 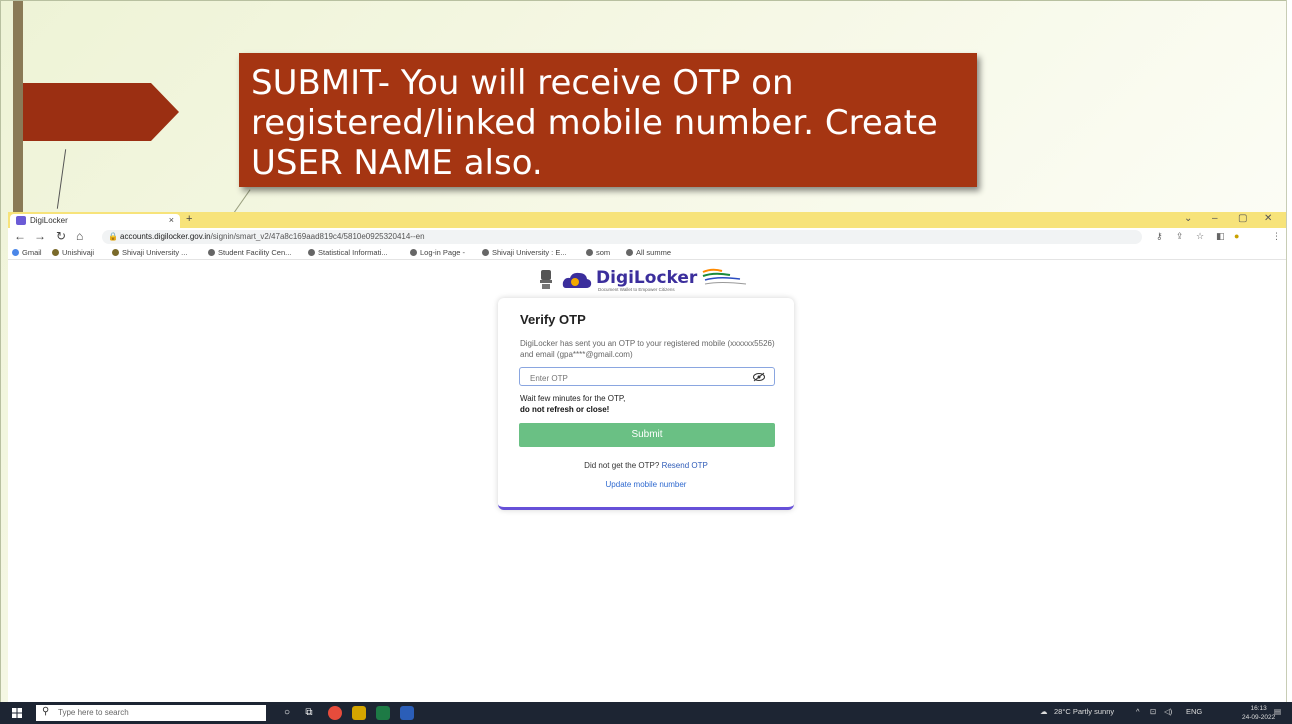 I want to click on digilocker-favicon-icon, so click(x=21, y=220).